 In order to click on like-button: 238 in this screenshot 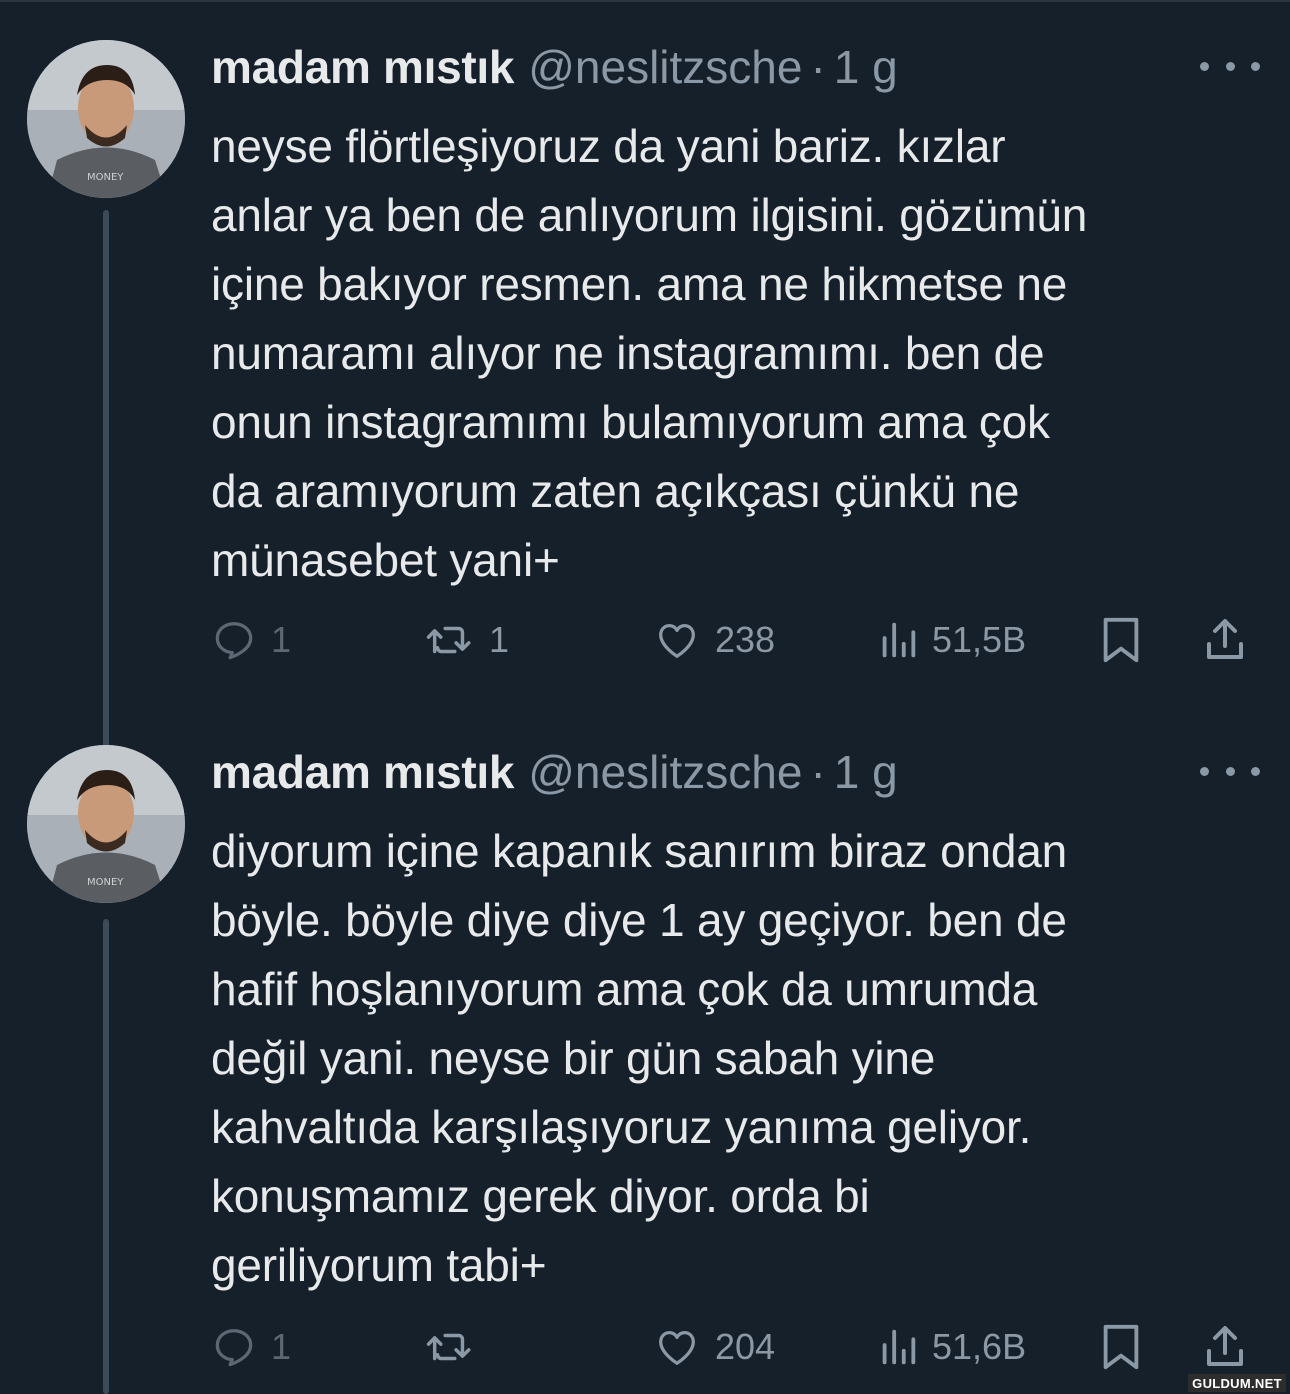, I will do `click(714, 640)`.